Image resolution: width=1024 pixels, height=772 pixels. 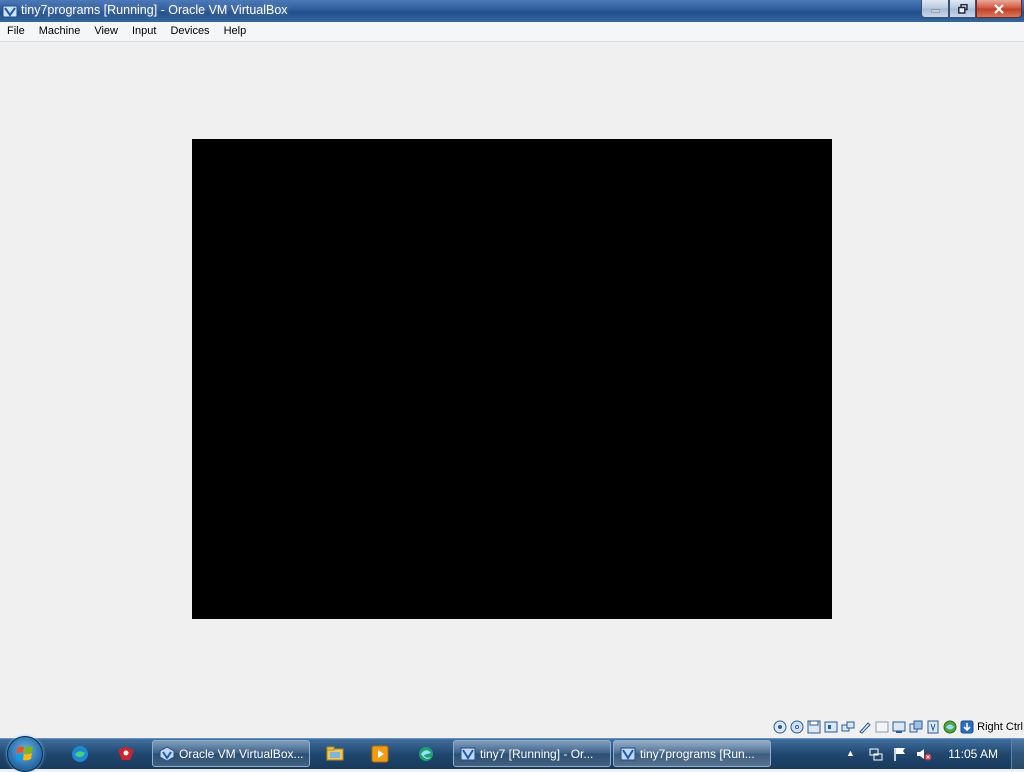 I want to click on menu-view: View, so click(x=106, y=31).